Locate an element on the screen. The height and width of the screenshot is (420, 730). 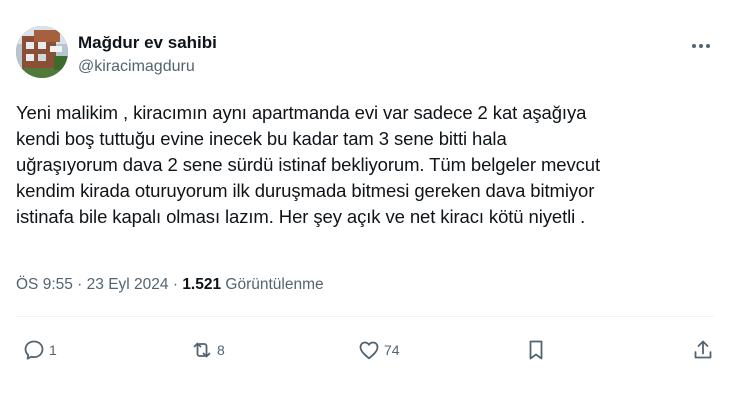
avatar is located at coordinates (42, 52).